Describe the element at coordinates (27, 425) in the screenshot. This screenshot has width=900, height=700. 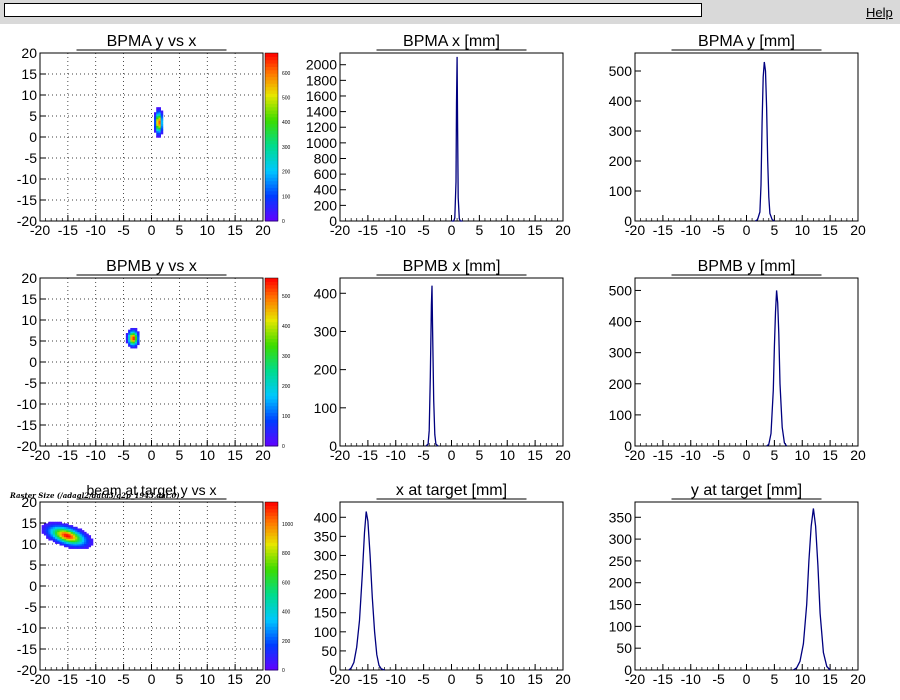
I see `y-tick-label: -15` at that location.